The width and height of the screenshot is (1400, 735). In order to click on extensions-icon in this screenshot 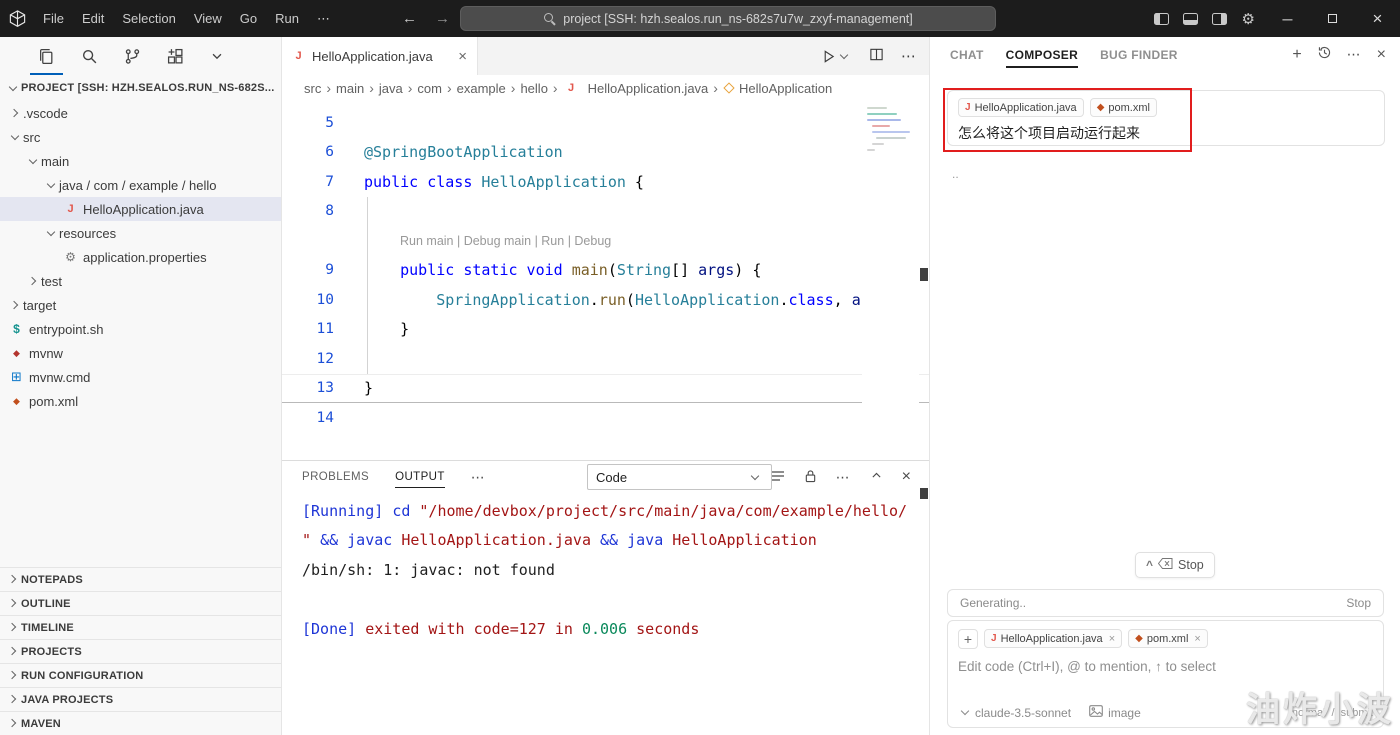, I will do `click(175, 56)`.